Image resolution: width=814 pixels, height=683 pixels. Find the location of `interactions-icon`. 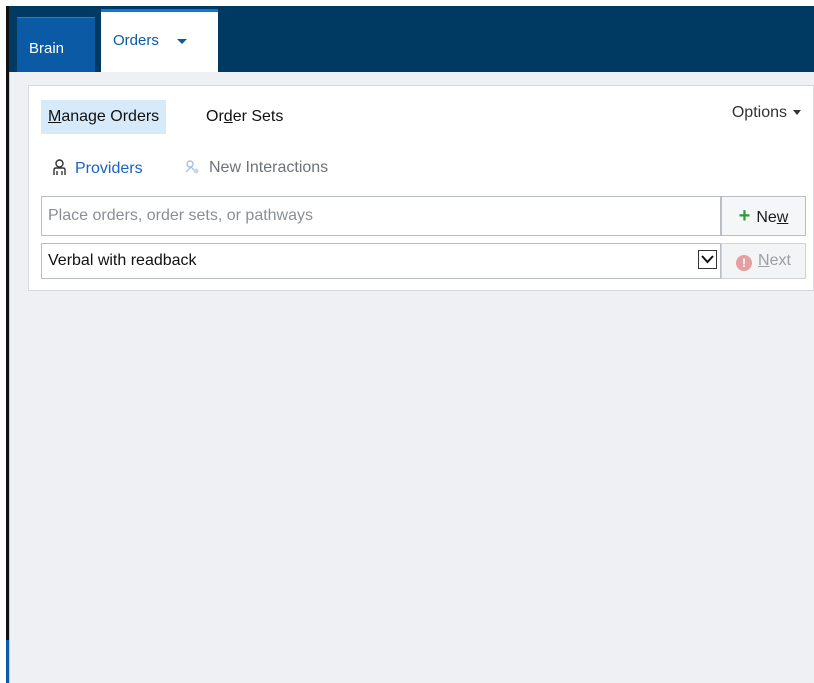

interactions-icon is located at coordinates (192, 167).